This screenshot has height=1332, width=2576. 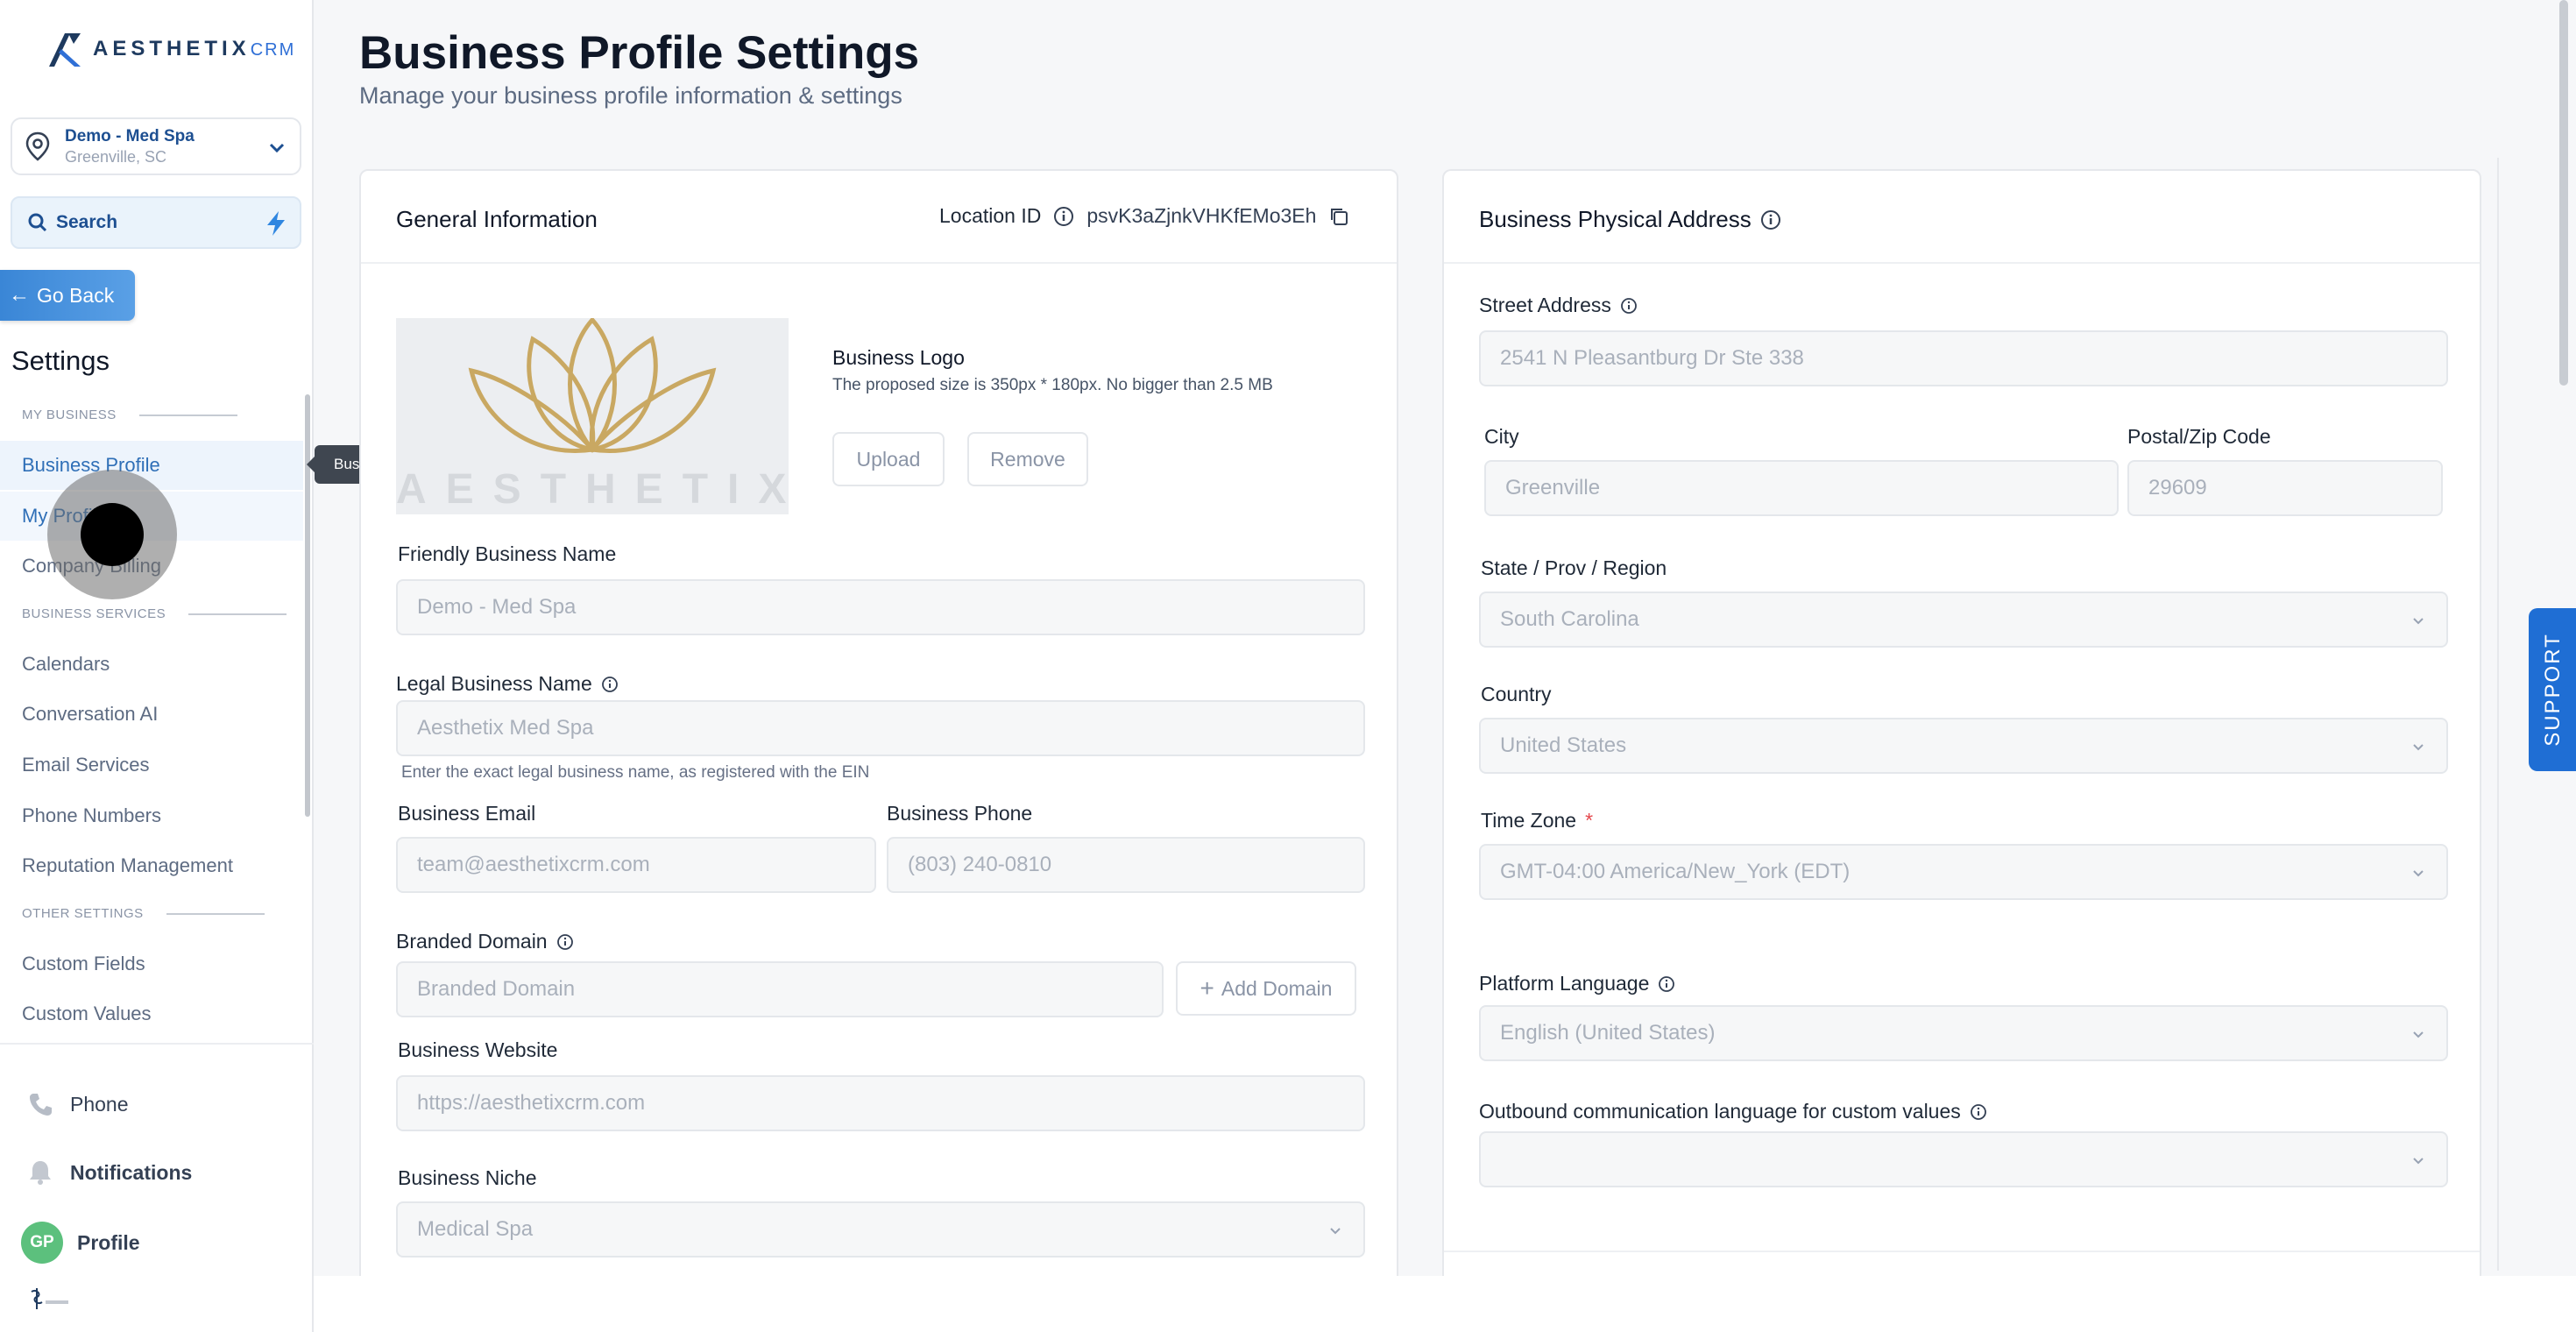 I want to click on city-field: Greenville, so click(x=1801, y=488).